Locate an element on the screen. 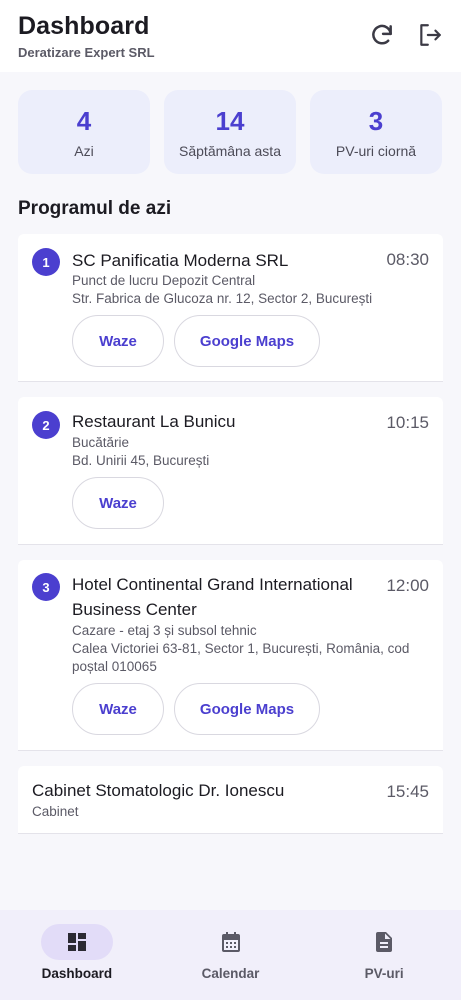 The image size is (461, 1000). client-name: Cabinet Stomatologic Dr. Ionescu is located at coordinates (158, 790).